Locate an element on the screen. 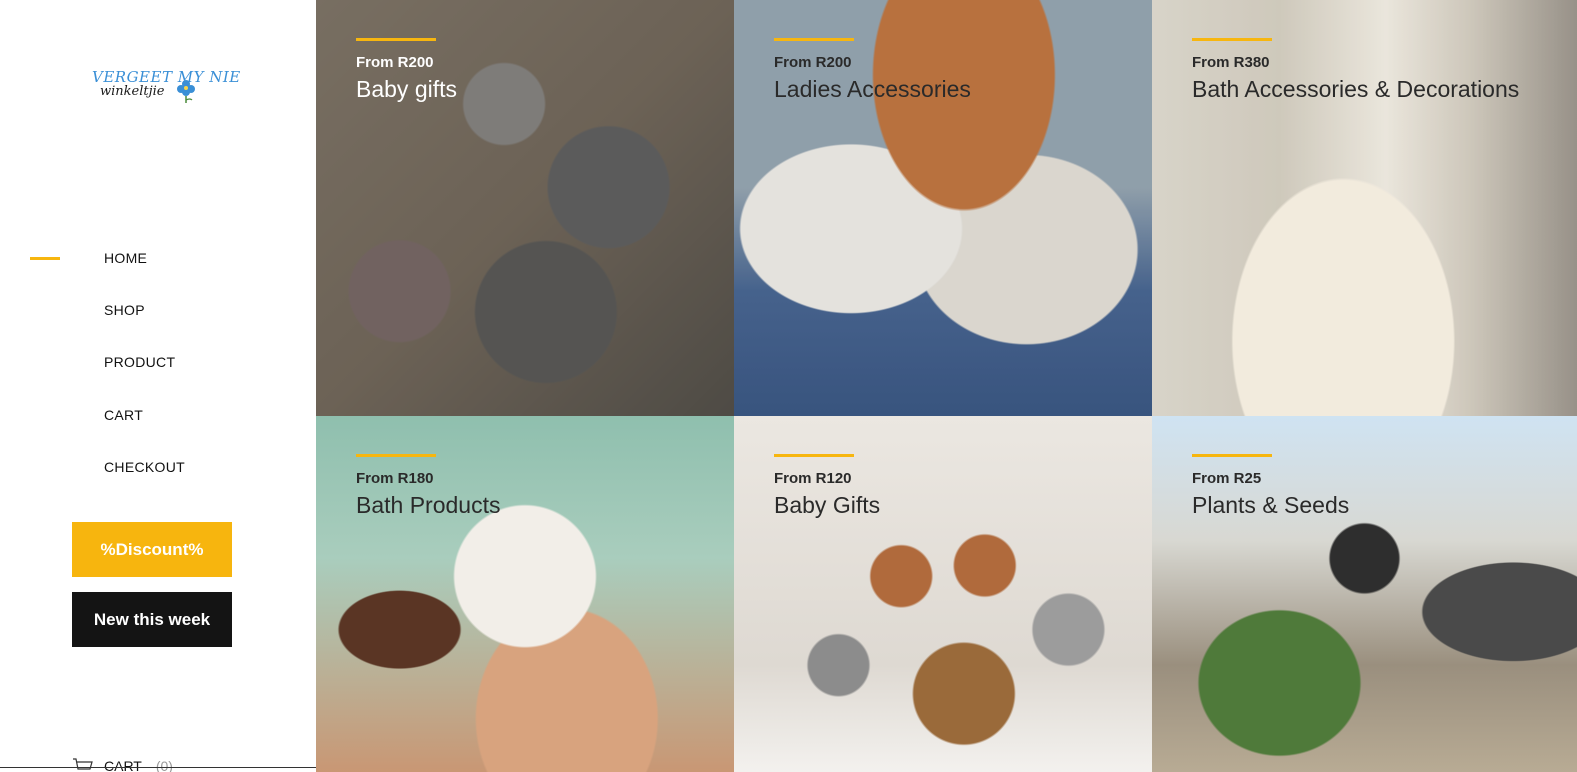 The width and height of the screenshot is (1577, 772). active-indicator is located at coordinates (45, 259).